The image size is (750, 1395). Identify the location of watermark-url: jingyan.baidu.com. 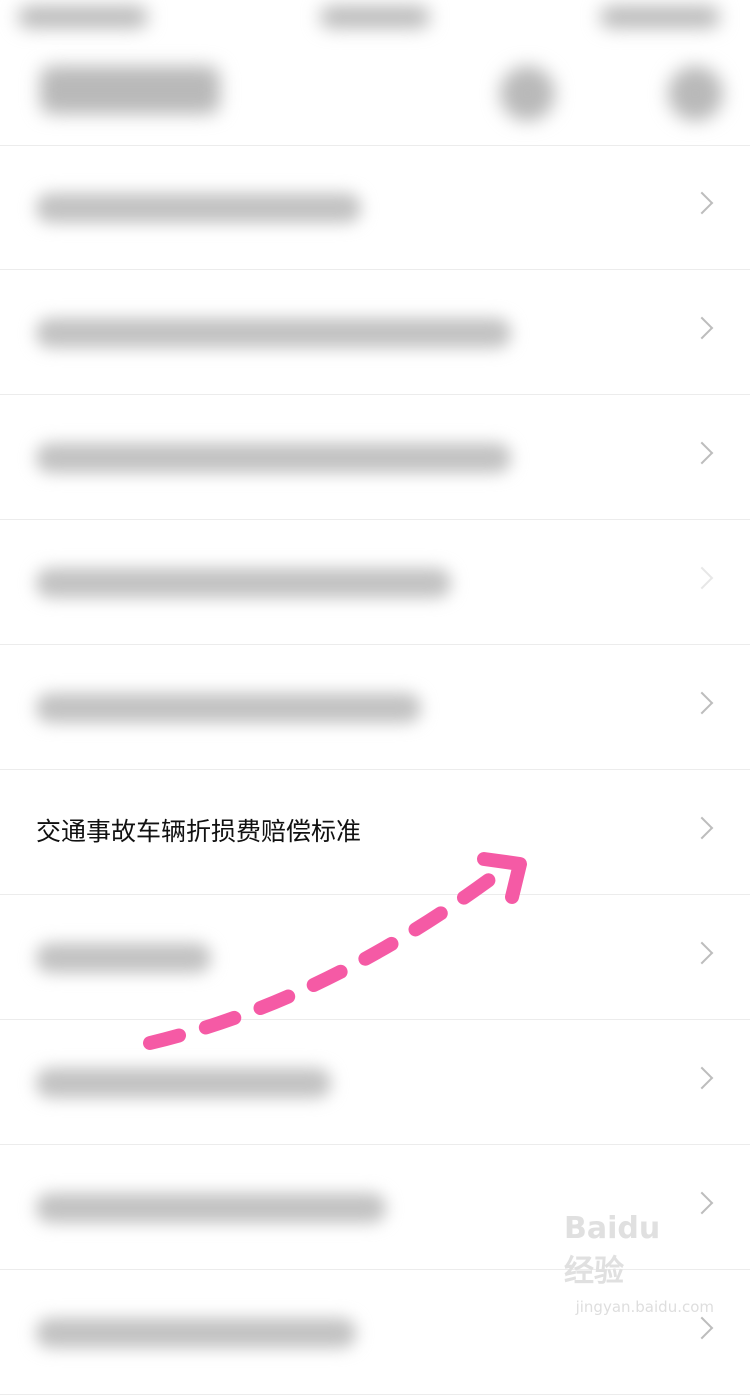
(644, 1307).